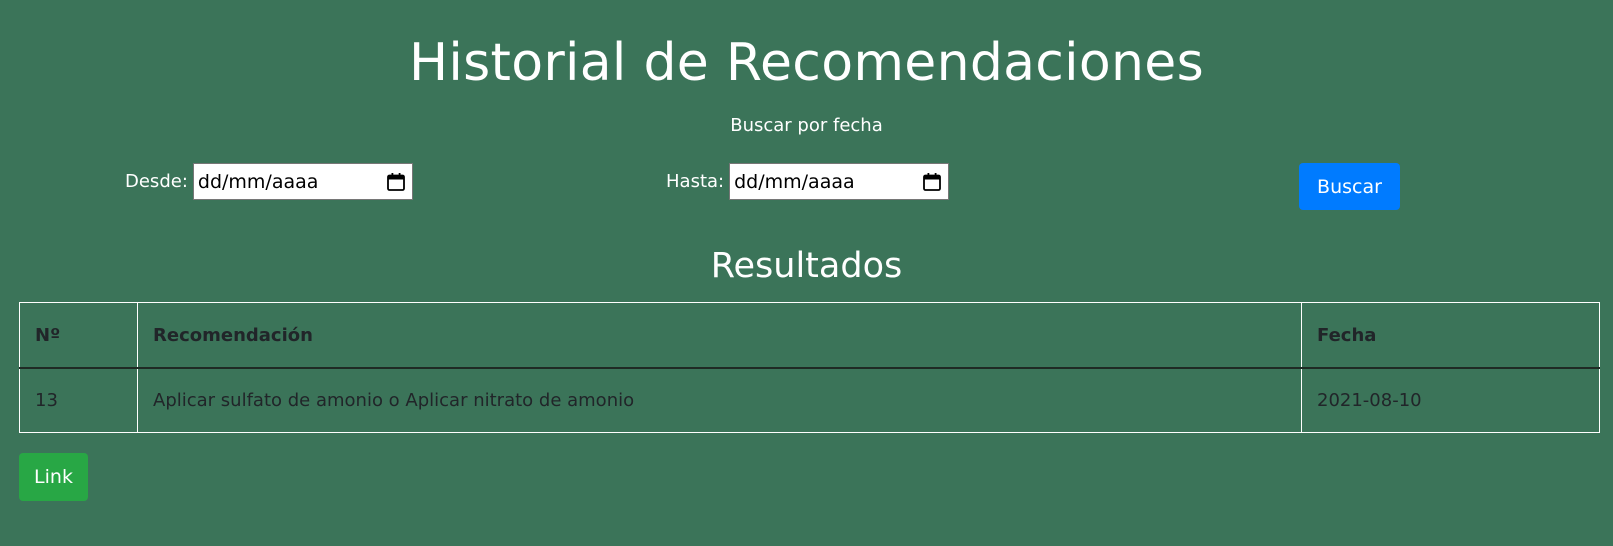 The height and width of the screenshot is (546, 1613). Describe the element at coordinates (53, 477) in the screenshot. I see `link-button: Link` at that location.